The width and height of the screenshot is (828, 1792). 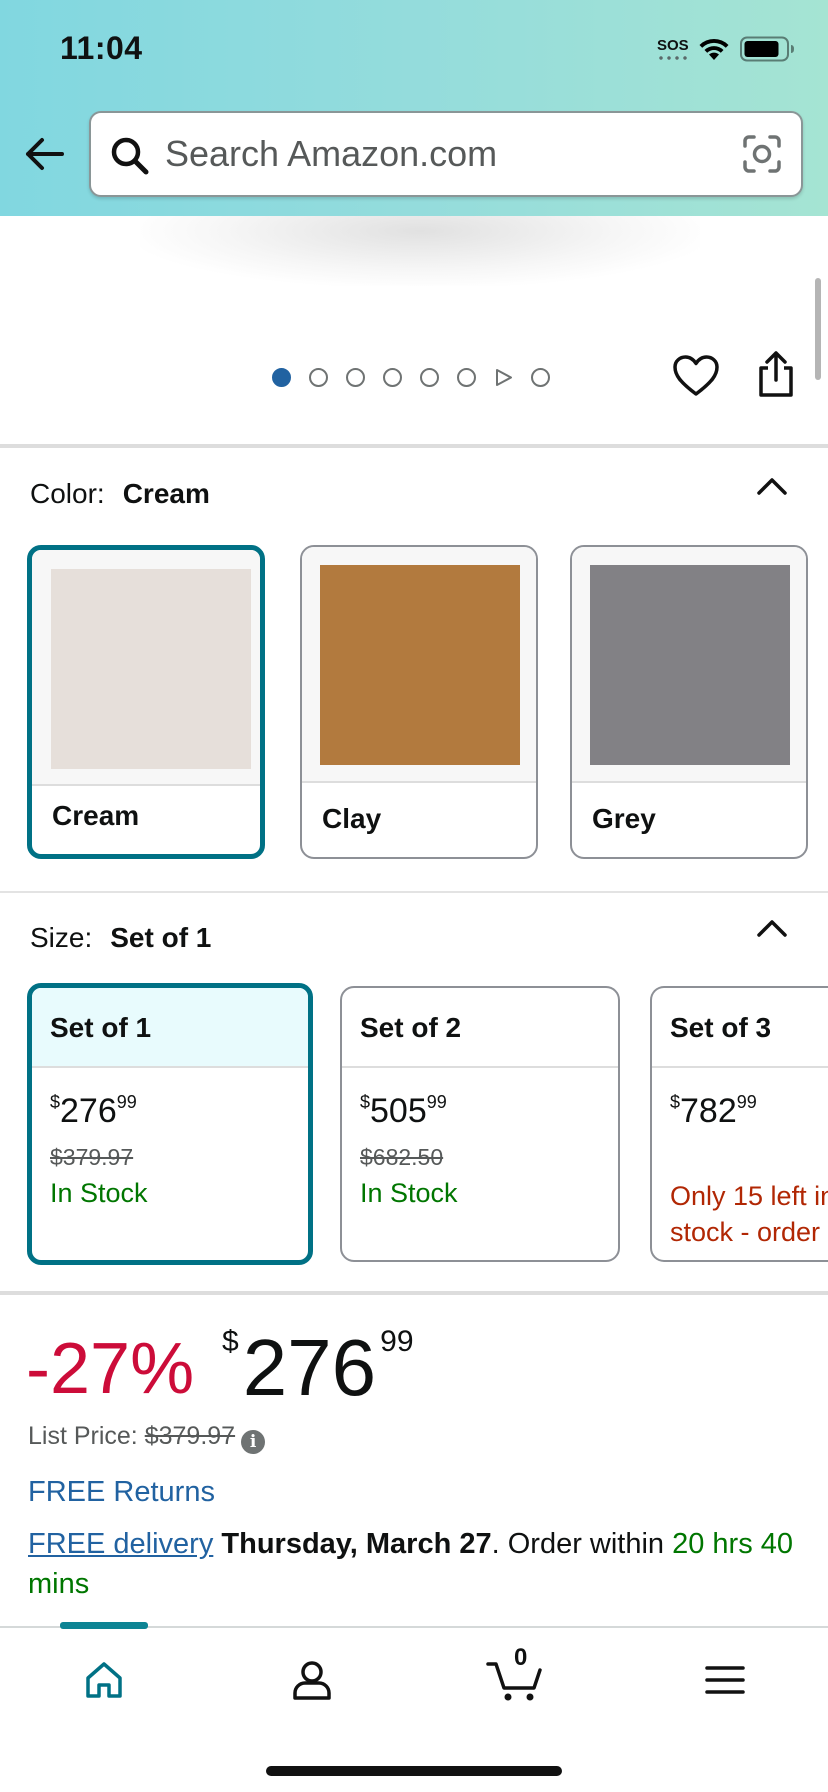 What do you see at coordinates (414, 1771) in the screenshot?
I see `home-indicator` at bounding box center [414, 1771].